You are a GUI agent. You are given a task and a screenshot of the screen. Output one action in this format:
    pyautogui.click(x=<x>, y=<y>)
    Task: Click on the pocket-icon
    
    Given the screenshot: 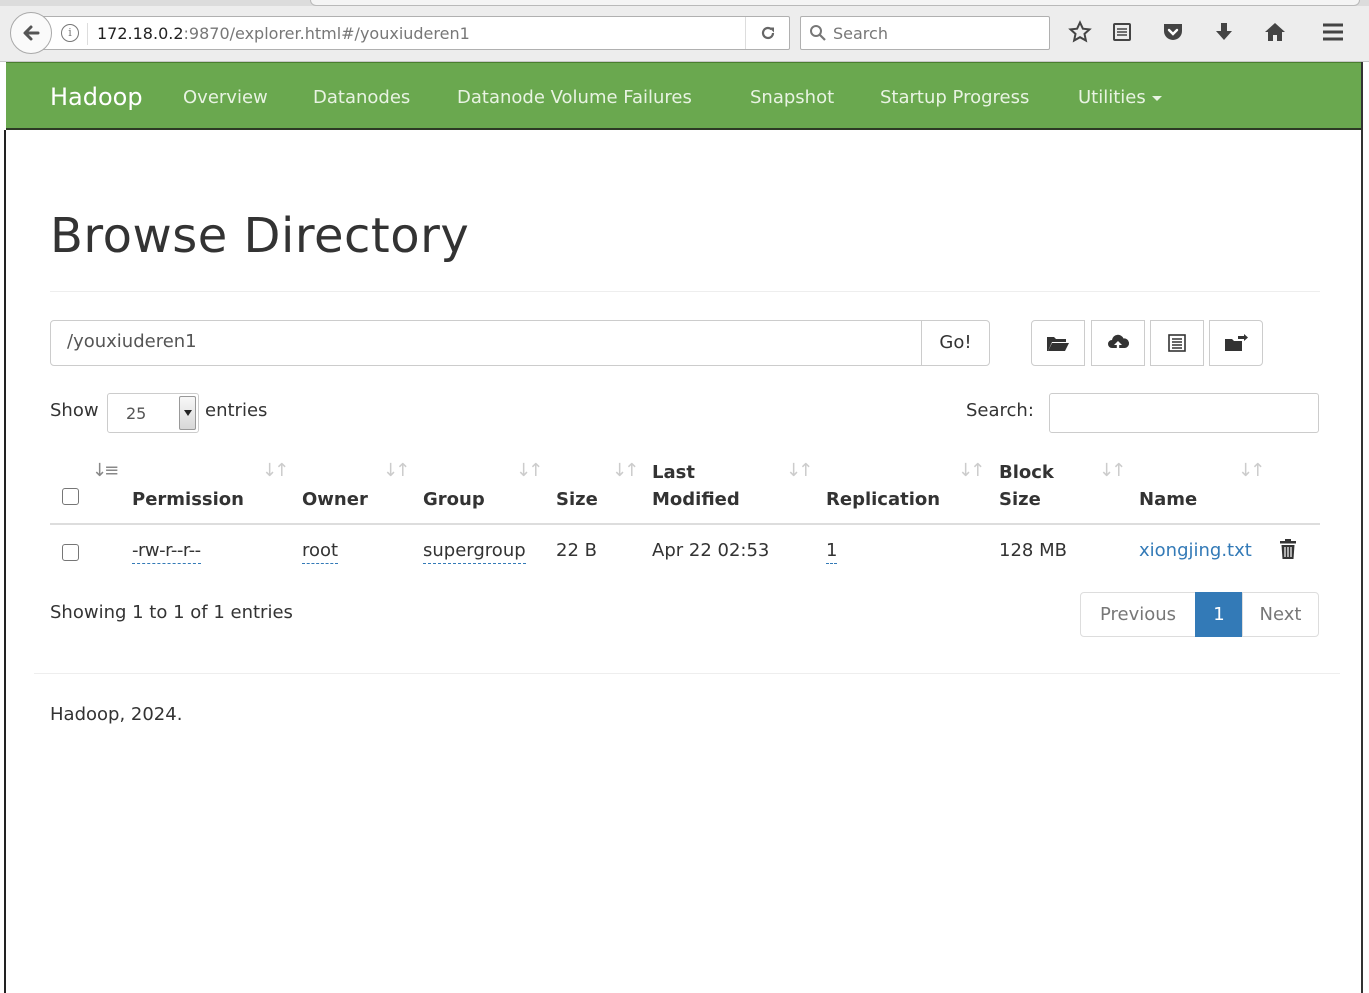 What is the action you would take?
    pyautogui.click(x=1173, y=32)
    